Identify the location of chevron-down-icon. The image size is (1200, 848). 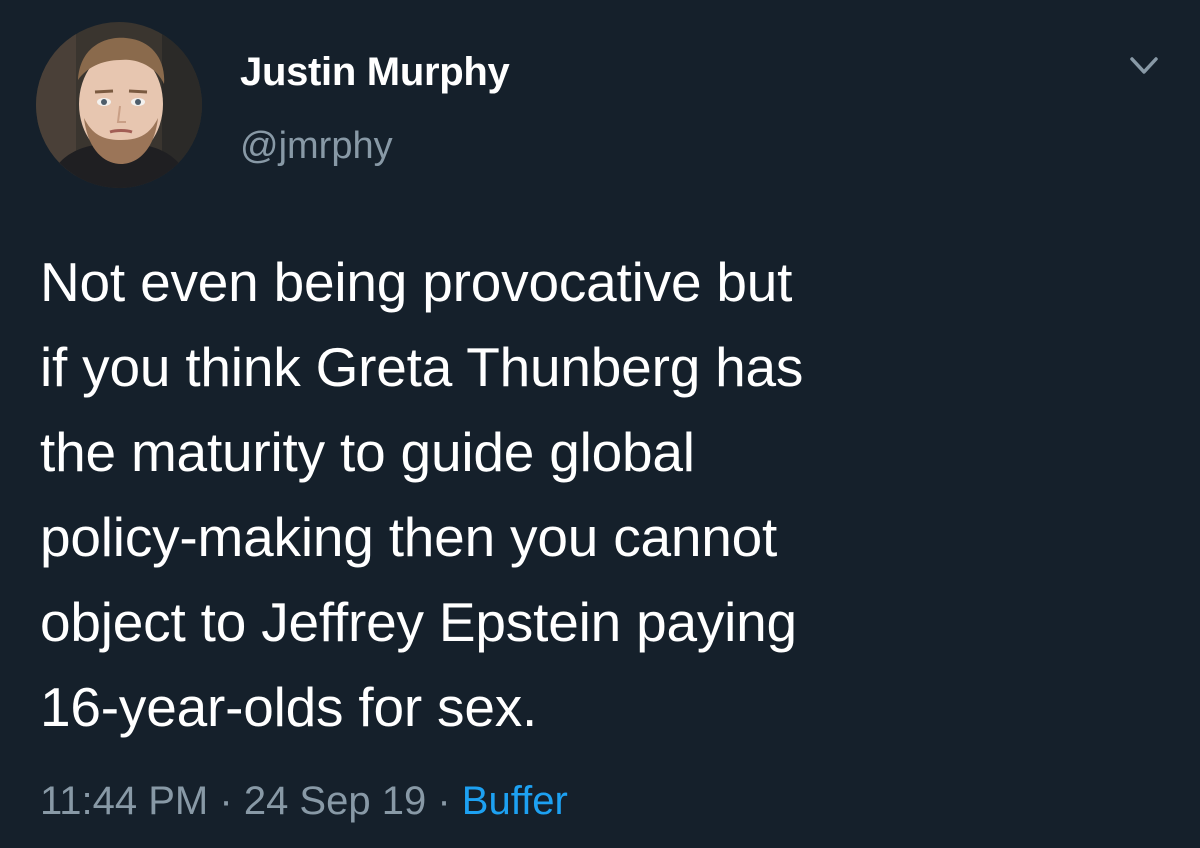
(1144, 65).